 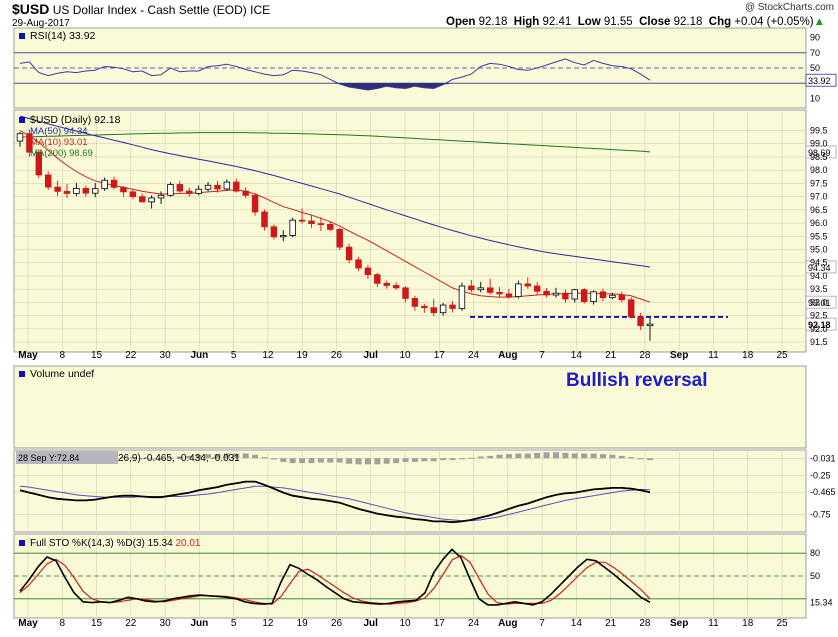 What do you see at coordinates (819, 22) in the screenshot?
I see `up-arrow-icon: ▲` at bounding box center [819, 22].